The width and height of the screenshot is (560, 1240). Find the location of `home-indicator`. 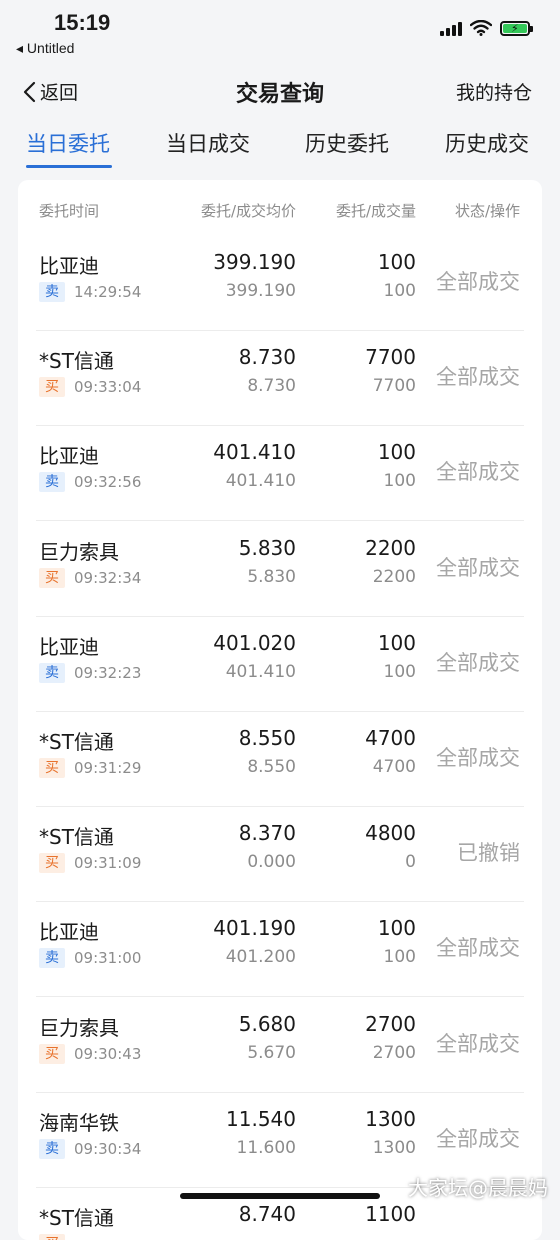

home-indicator is located at coordinates (280, 1196).